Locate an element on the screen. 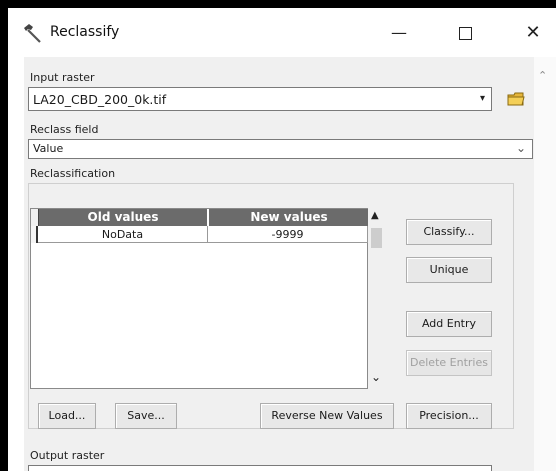  scroll-up-icon: ▲ is located at coordinates (375, 215).